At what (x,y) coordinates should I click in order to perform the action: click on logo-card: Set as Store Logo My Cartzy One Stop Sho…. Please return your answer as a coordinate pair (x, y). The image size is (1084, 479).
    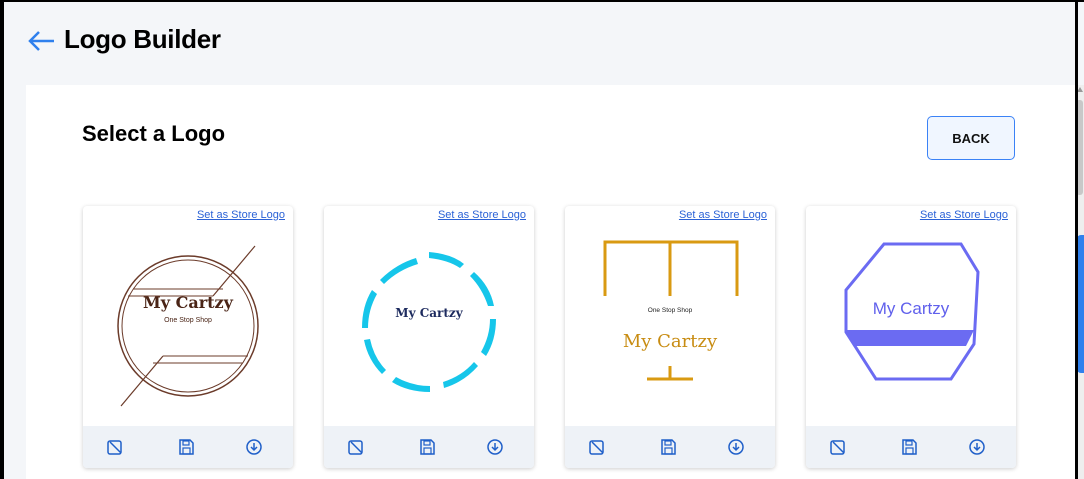
    Looking at the image, I should click on (188, 337).